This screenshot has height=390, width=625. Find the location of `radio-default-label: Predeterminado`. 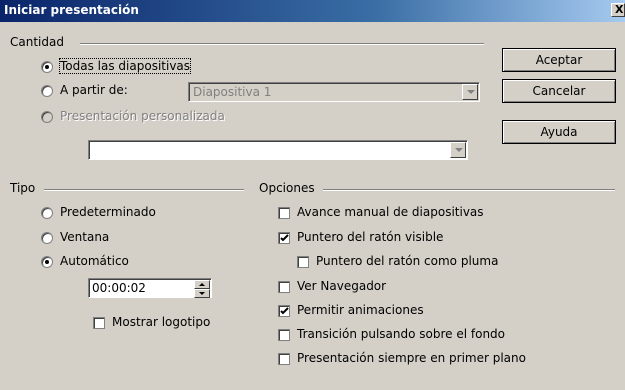

radio-default-label: Predeterminado is located at coordinates (108, 212).